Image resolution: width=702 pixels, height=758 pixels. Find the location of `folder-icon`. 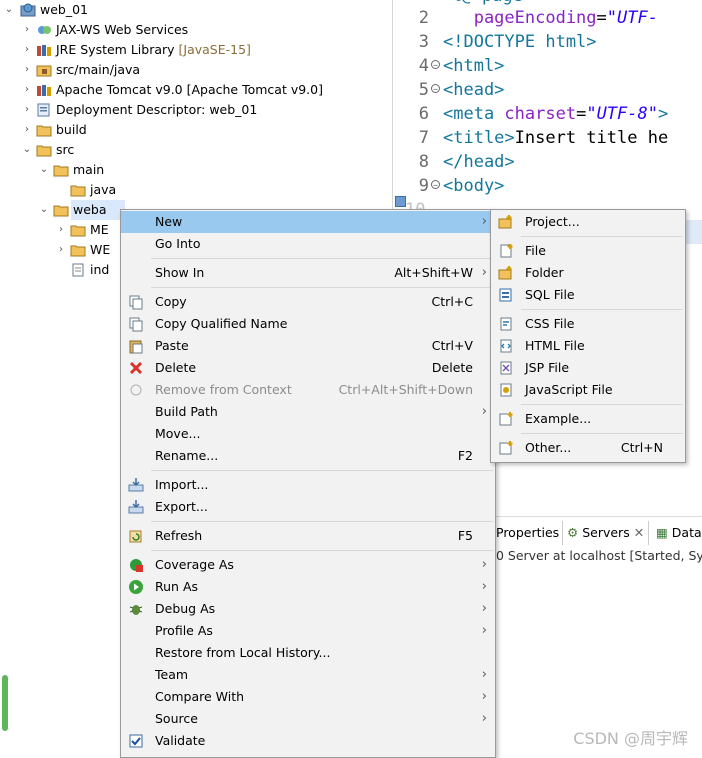

folder-icon is located at coordinates (78, 249).